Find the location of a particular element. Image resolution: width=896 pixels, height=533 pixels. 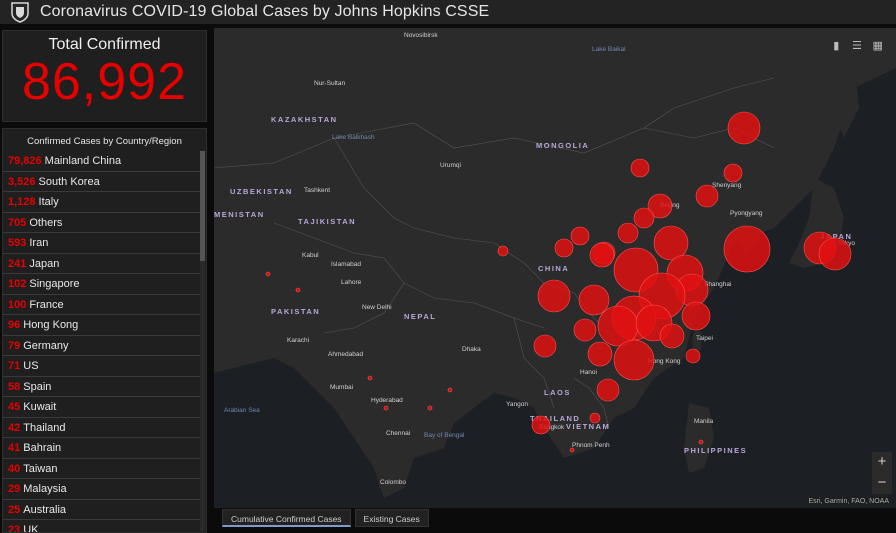

country-case-count: 23 is located at coordinates (14, 528).